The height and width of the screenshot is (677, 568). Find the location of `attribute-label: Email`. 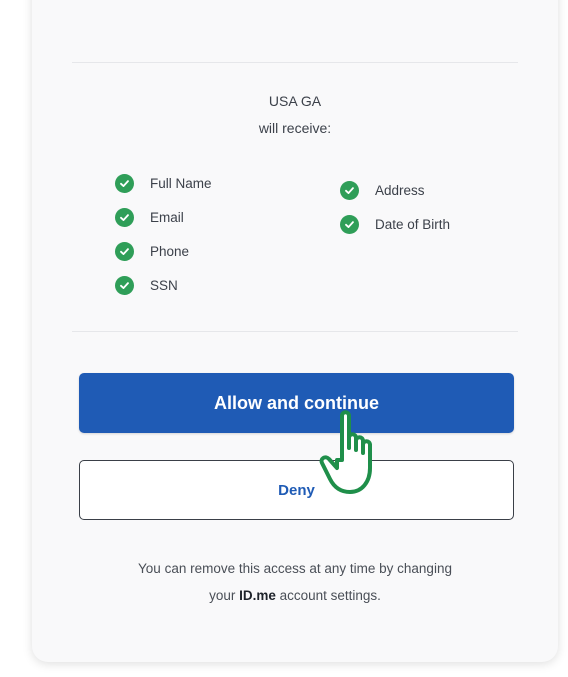

attribute-label: Email is located at coordinates (167, 217).